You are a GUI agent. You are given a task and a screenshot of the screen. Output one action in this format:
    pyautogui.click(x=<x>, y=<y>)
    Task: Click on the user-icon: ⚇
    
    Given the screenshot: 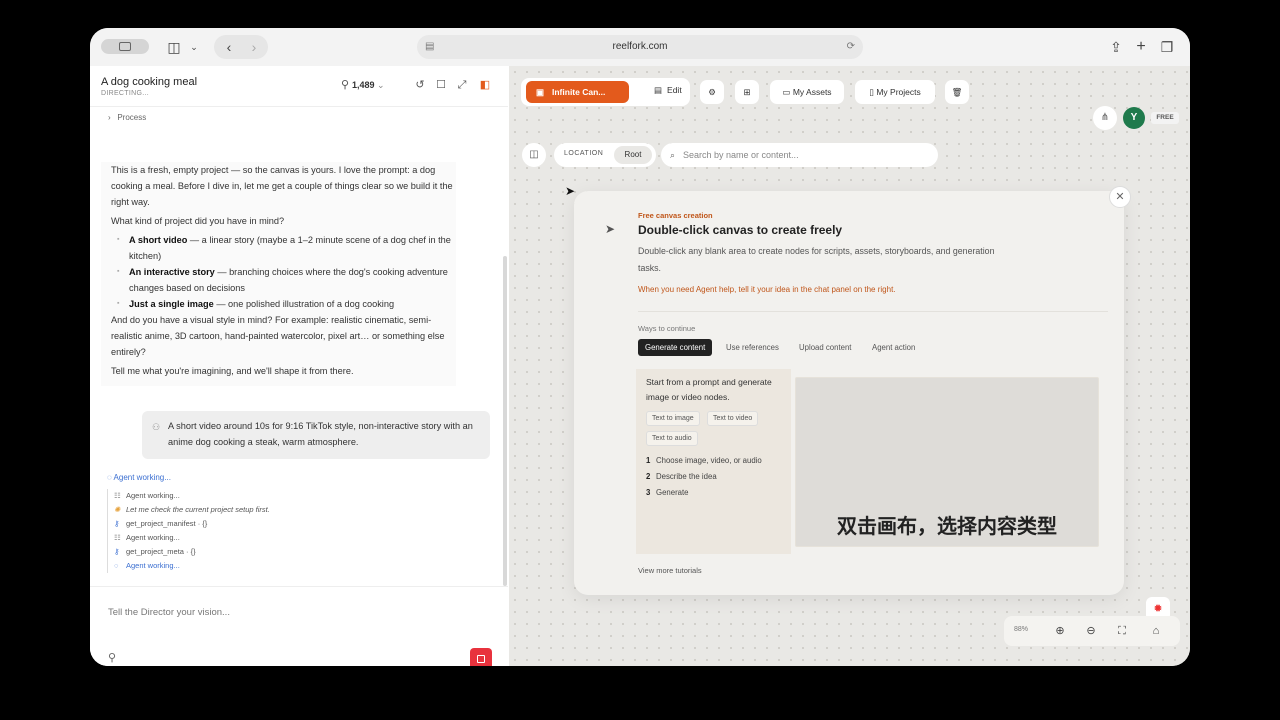 What is the action you would take?
    pyautogui.click(x=156, y=427)
    